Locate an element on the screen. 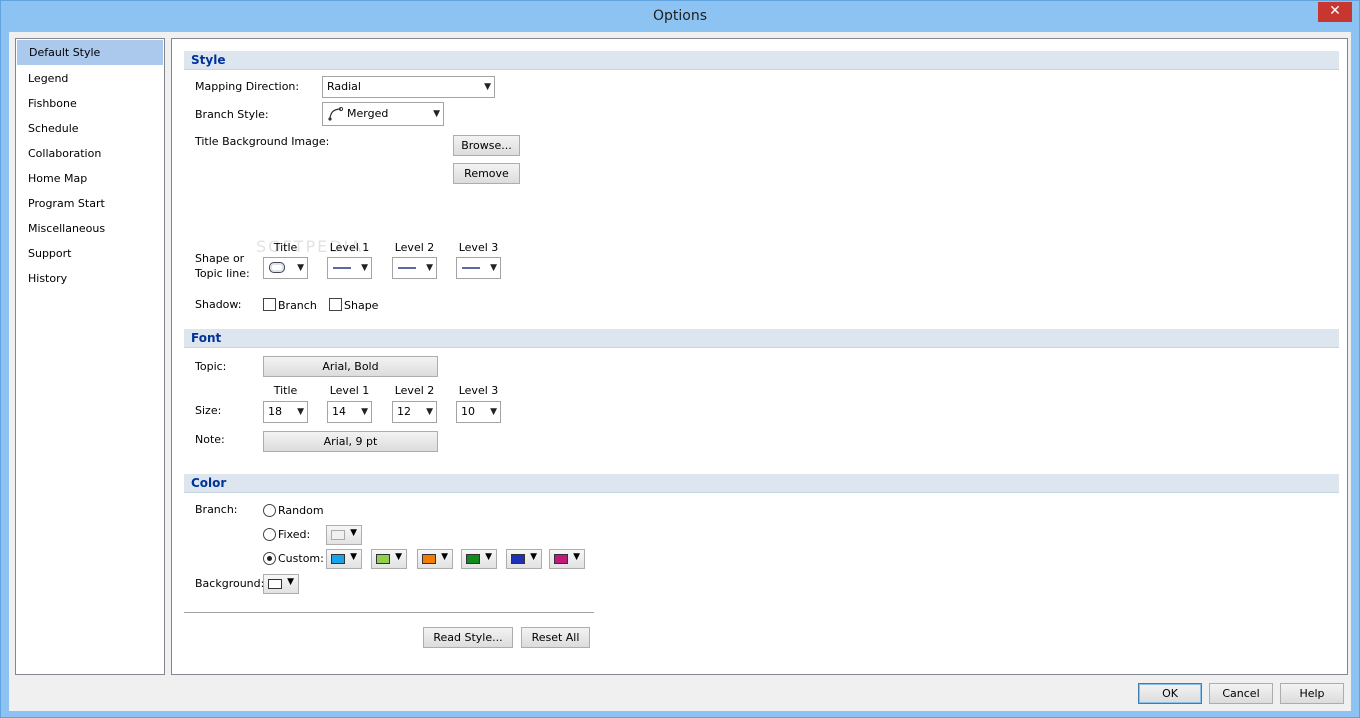 The height and width of the screenshot is (718, 1360). fixed-color-swatch is located at coordinates (338, 535).